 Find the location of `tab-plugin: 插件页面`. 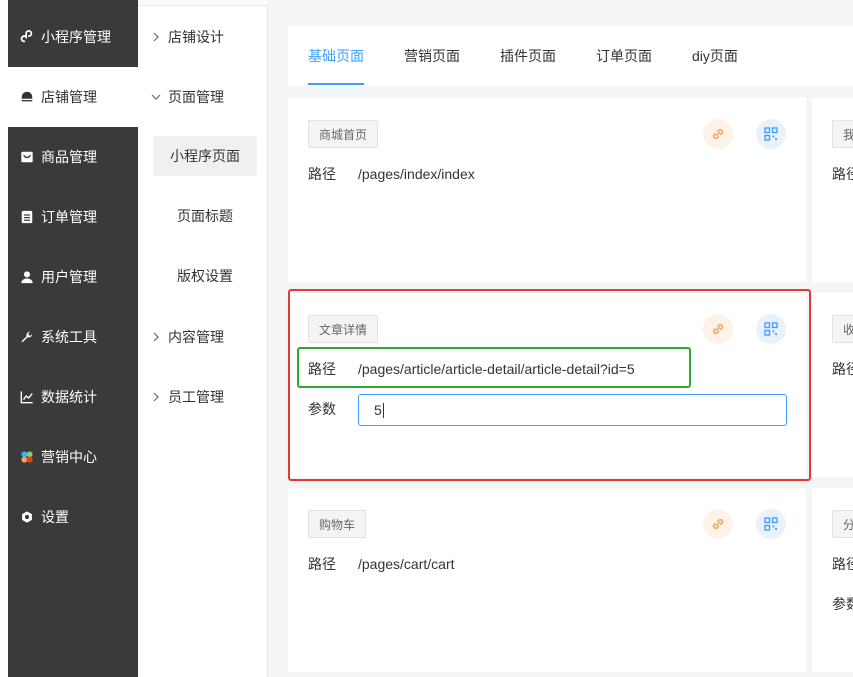

tab-plugin: 插件页面 is located at coordinates (528, 56).